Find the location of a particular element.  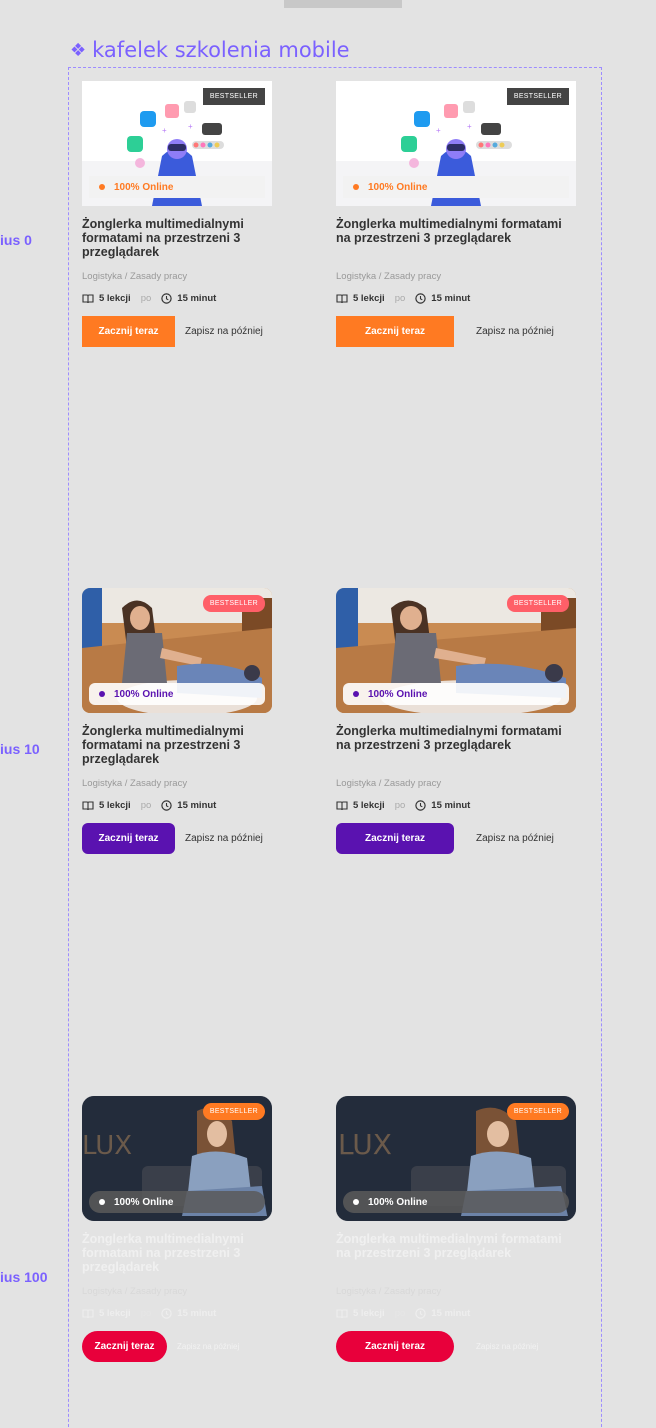

frame-title-text: kafelek szkolenia mobile is located at coordinates (221, 50).